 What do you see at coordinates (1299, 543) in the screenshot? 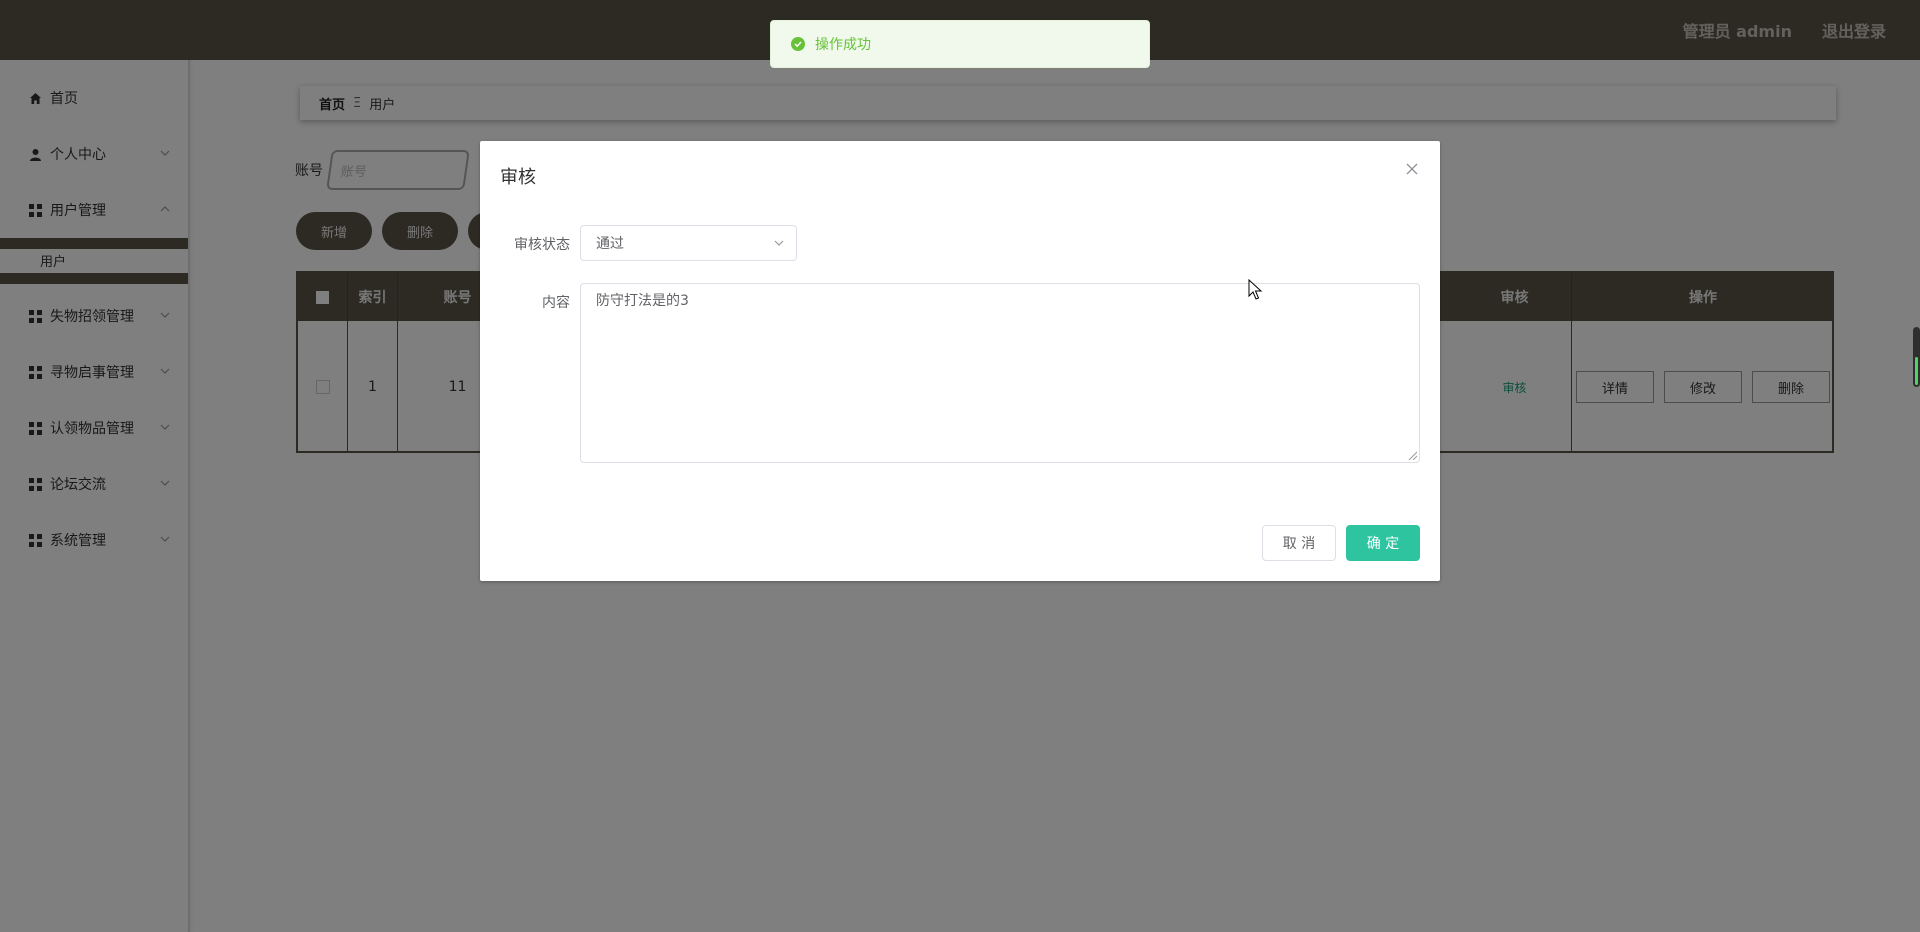
I see `cancel-button: 取 消` at bounding box center [1299, 543].